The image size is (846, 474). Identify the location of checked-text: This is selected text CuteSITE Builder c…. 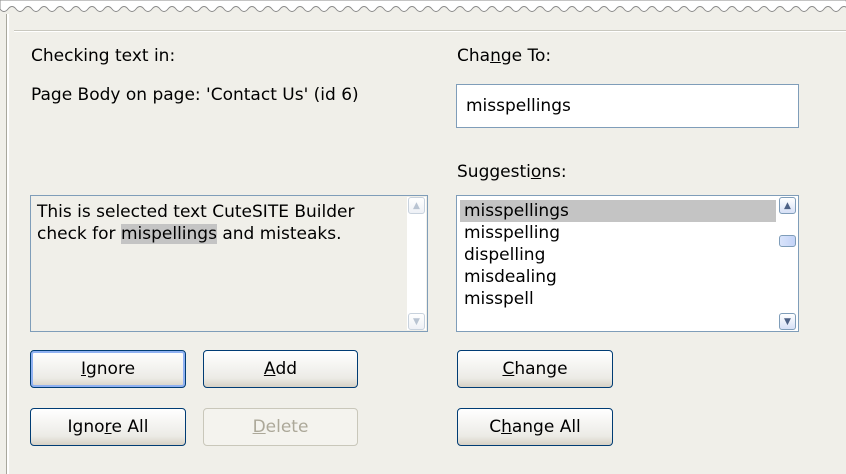
(196, 223).